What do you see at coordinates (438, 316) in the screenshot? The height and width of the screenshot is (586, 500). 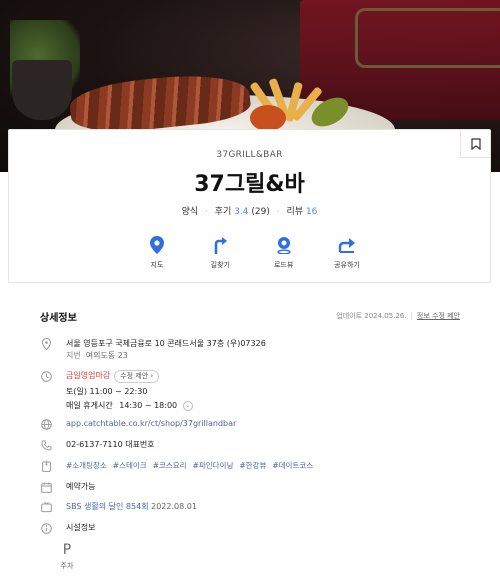 I see `suggest-edit-link: 정보 수정 제안` at bounding box center [438, 316].